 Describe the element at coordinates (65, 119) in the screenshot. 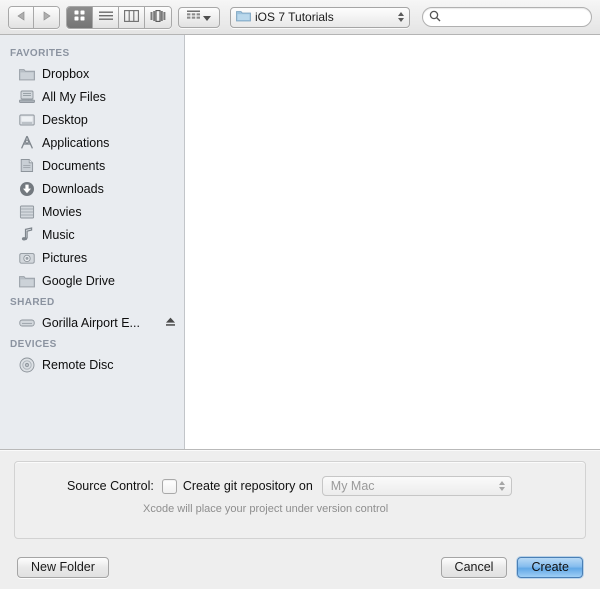

I see `sidebar-item-label: Desktop` at that location.